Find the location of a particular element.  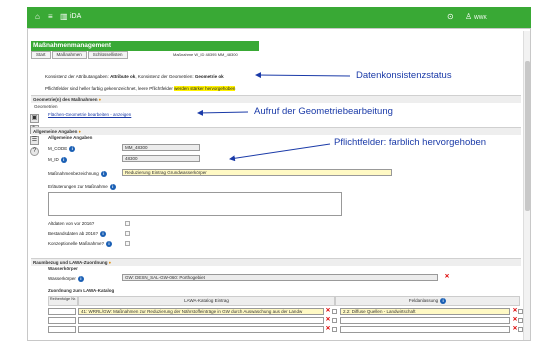

arrow-datenkonsistenz is located at coordinates (303, 75).